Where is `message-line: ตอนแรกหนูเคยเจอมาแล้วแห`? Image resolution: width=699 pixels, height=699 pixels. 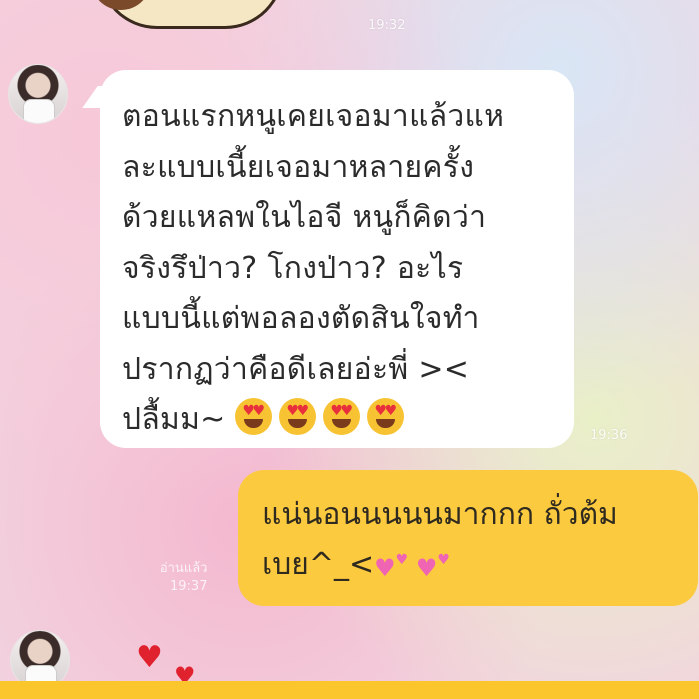 message-line: ตอนแรกหนูเคยเจอมาแล้วแห is located at coordinates (313, 116).